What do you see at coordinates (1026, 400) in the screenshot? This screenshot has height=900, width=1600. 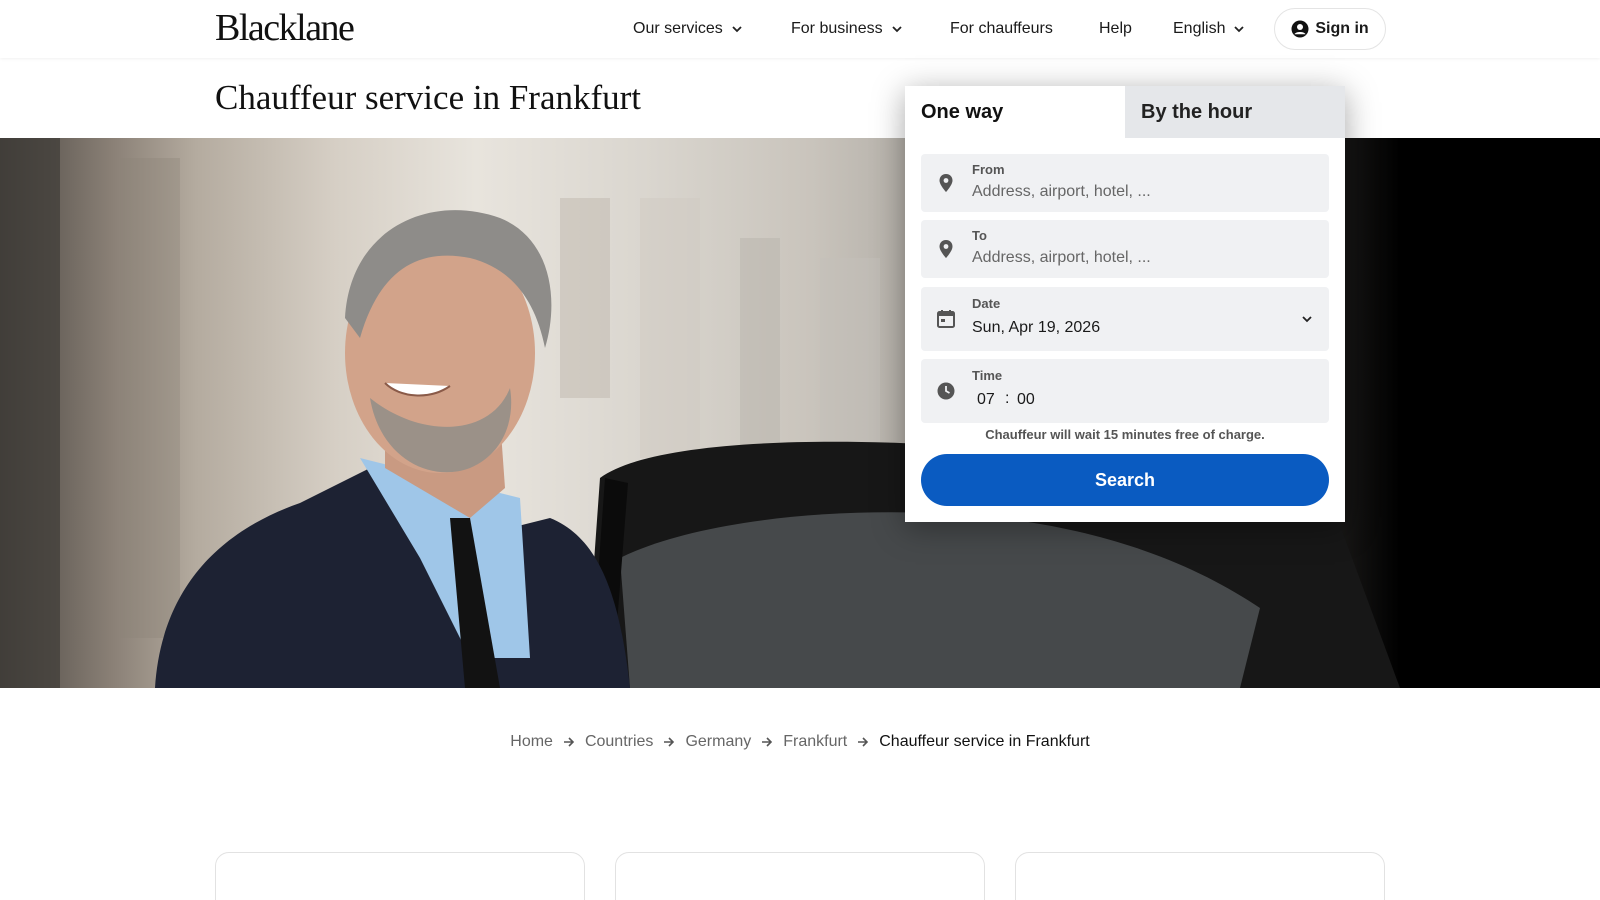 I see `time-minute-input: 00` at bounding box center [1026, 400].